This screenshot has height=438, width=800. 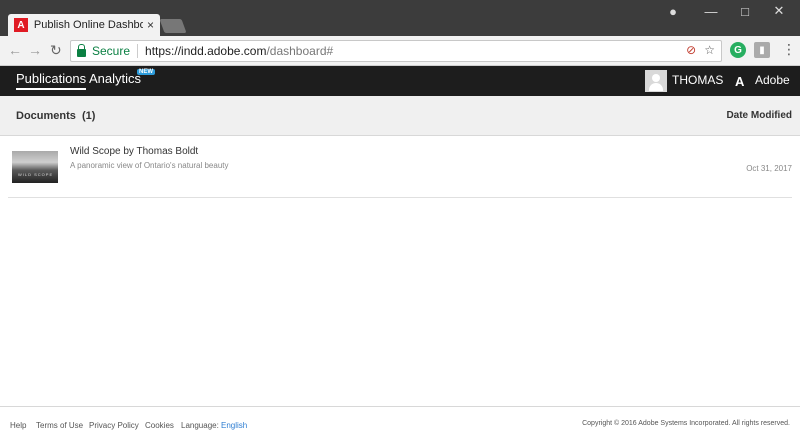 I want to click on avatar, so click(x=656, y=81).